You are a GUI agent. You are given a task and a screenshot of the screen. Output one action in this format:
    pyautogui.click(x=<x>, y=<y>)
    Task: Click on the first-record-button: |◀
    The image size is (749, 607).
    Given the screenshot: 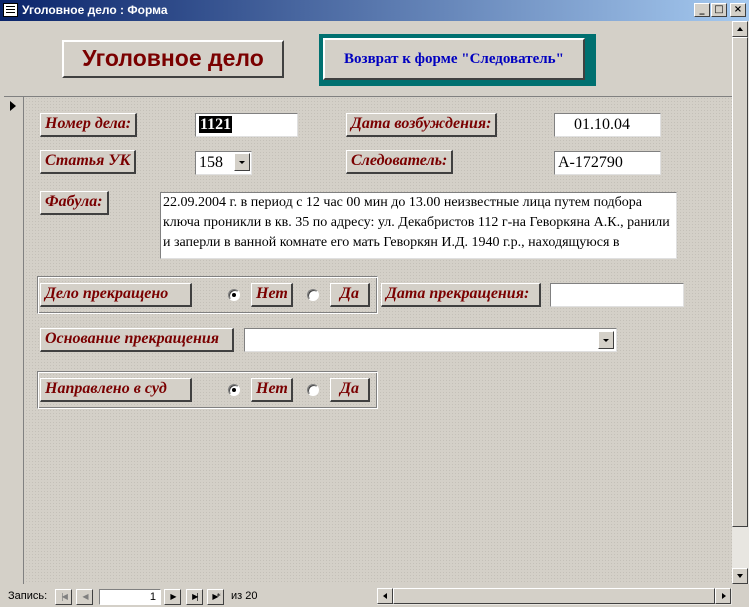 What is the action you would take?
    pyautogui.click(x=63, y=597)
    